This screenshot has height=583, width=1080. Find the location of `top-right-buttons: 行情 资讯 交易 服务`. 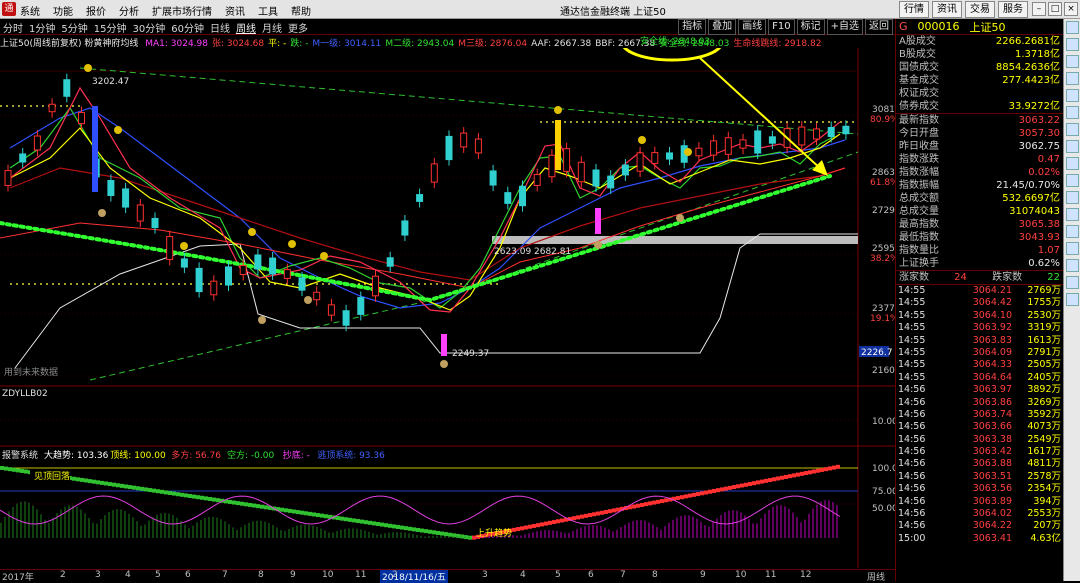

top-right-buttons: 行情 资讯 交易 服务 is located at coordinates (962, 9).